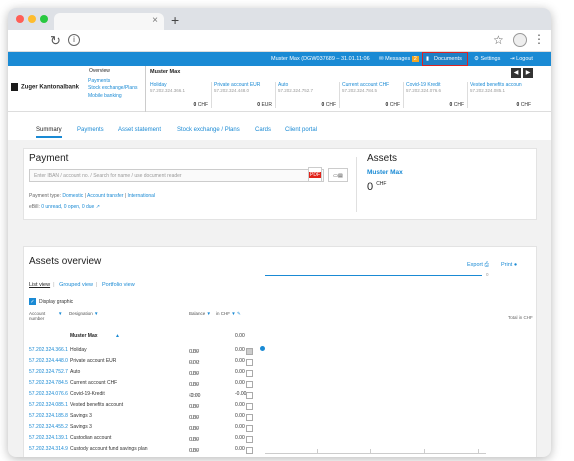 This screenshot has height=461, width=574. Describe the element at coordinates (151, 416) in the screenshot. I see `table-row: 57.202.324.185.8 Savings 3 0.00 CHF 0.00` at that location.